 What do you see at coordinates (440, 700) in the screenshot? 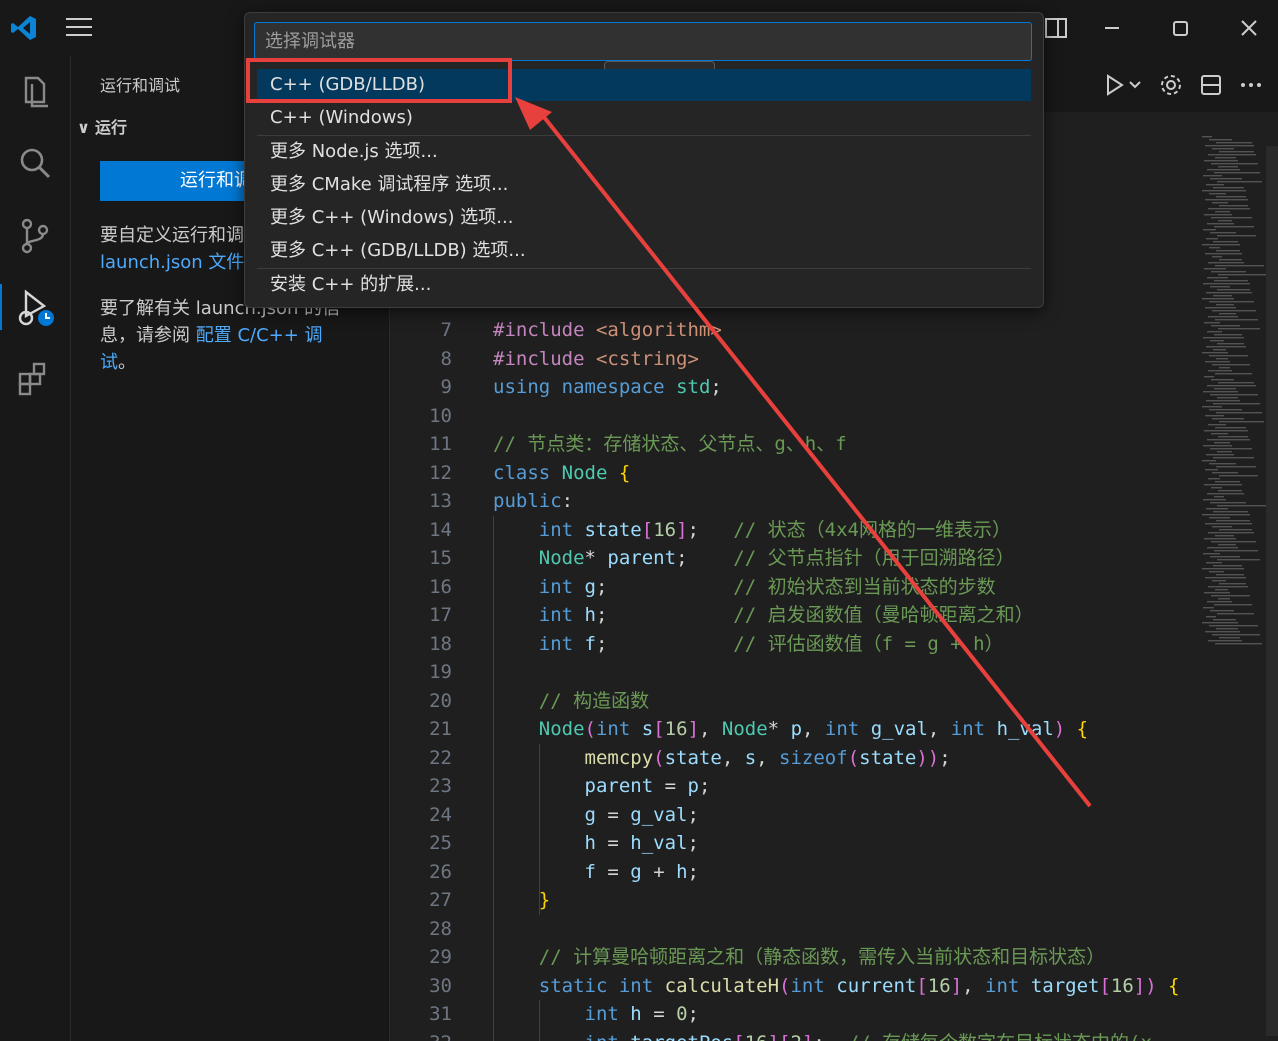
I see `line-number: 20` at bounding box center [440, 700].